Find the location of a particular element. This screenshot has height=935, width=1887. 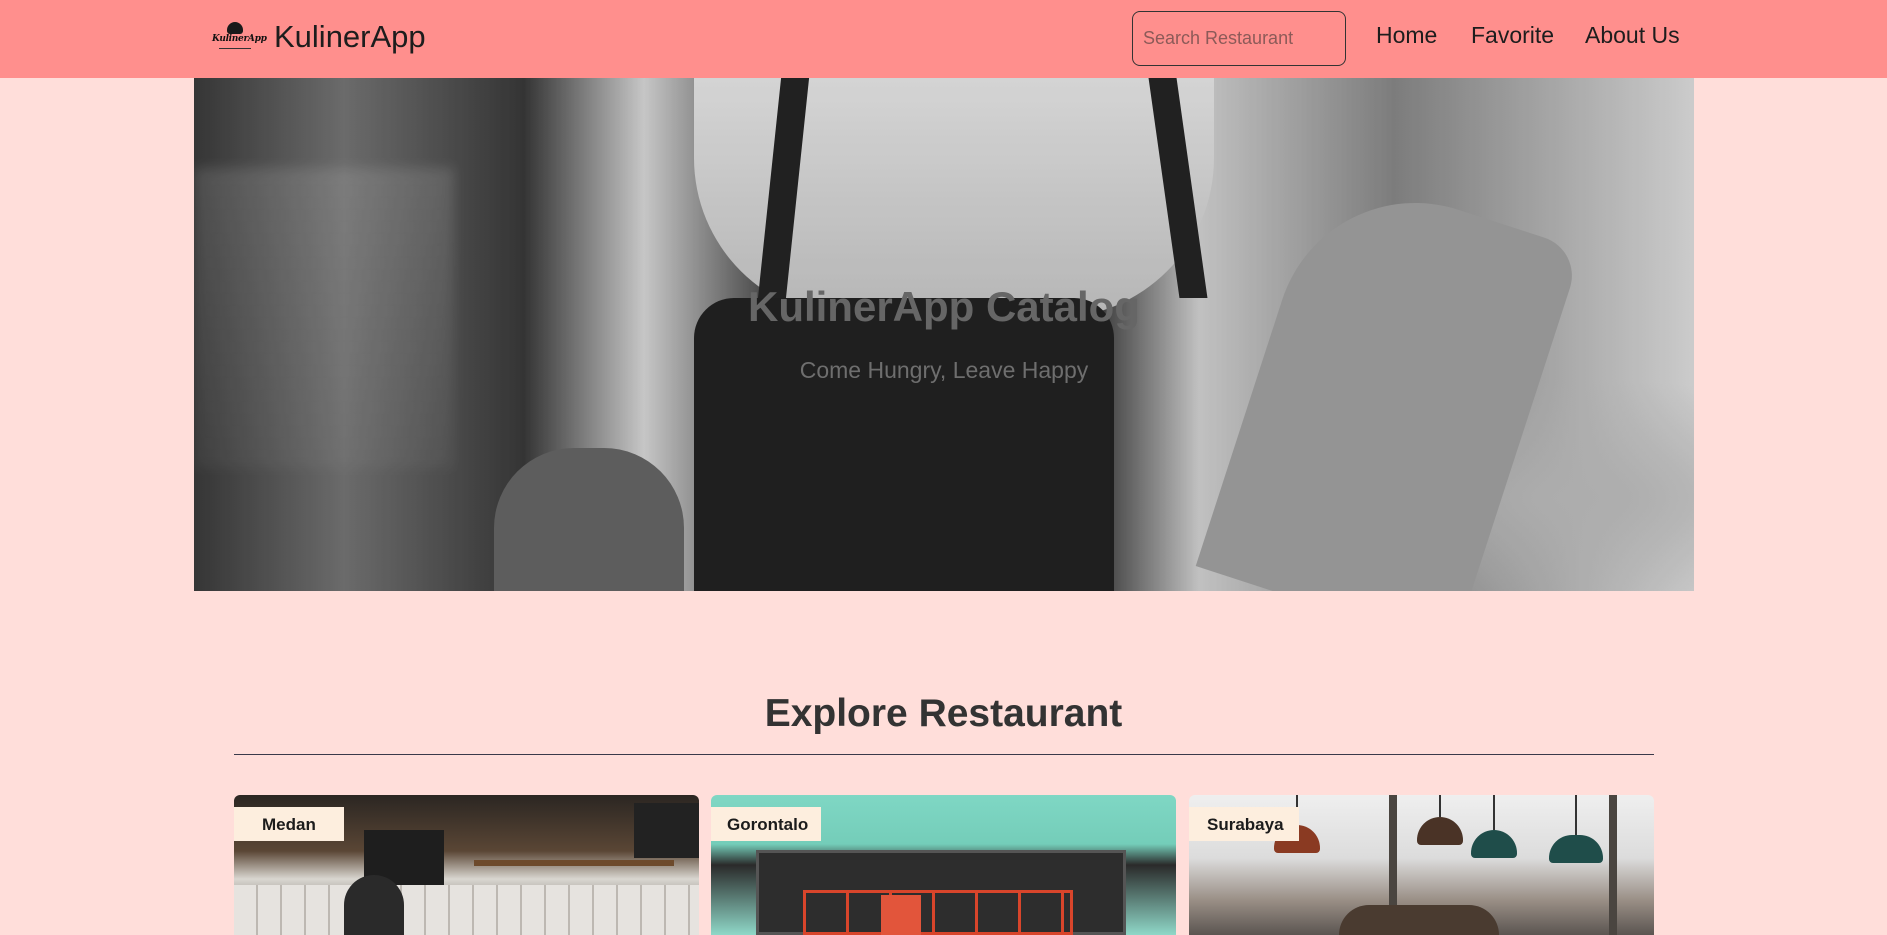

hero-subtitle: Come Hungry, Leave Happy is located at coordinates (944, 370).